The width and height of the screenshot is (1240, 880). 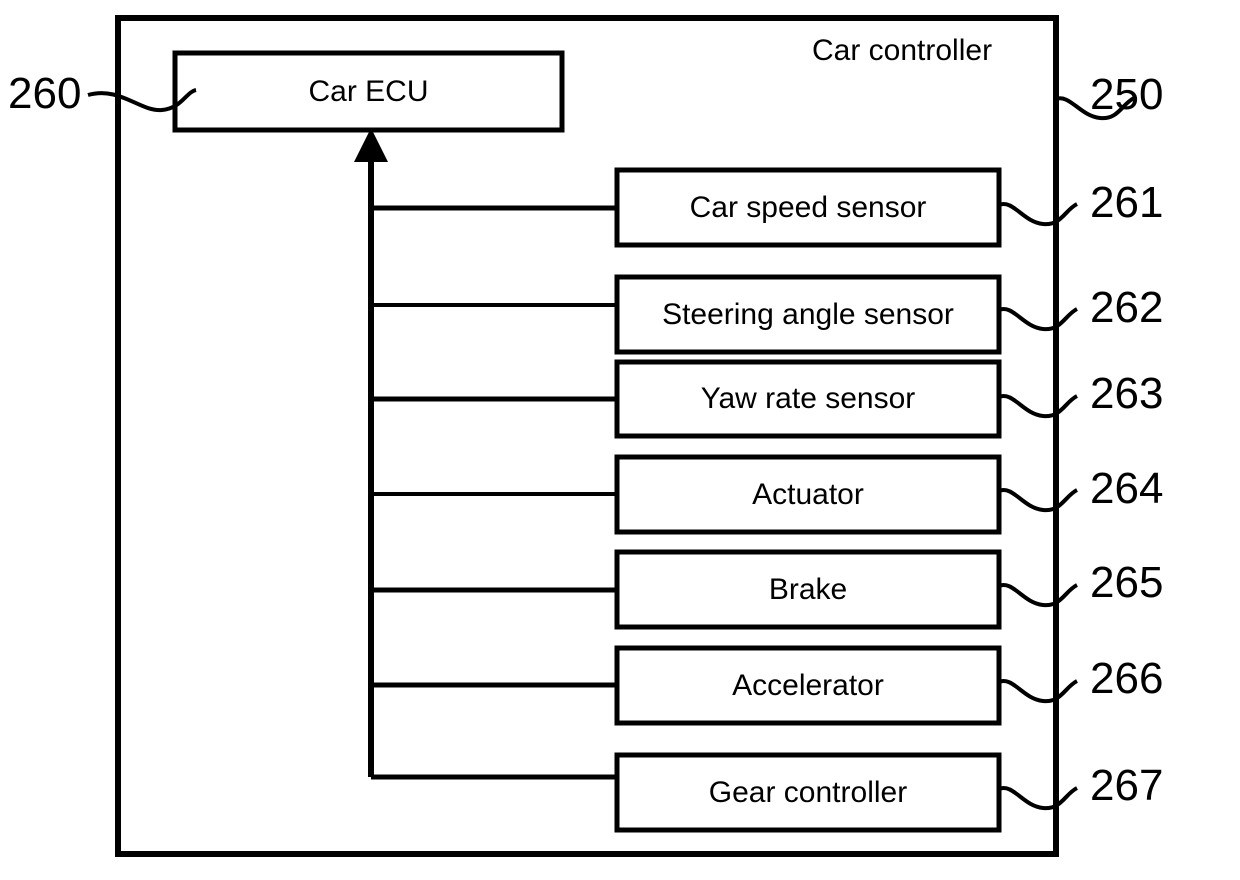 What do you see at coordinates (1127, 488) in the screenshot?
I see `reference-number-264: 264` at bounding box center [1127, 488].